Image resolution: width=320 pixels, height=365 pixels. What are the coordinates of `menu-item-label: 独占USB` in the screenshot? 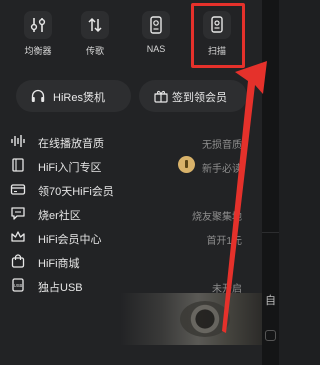 It's located at (60, 288).